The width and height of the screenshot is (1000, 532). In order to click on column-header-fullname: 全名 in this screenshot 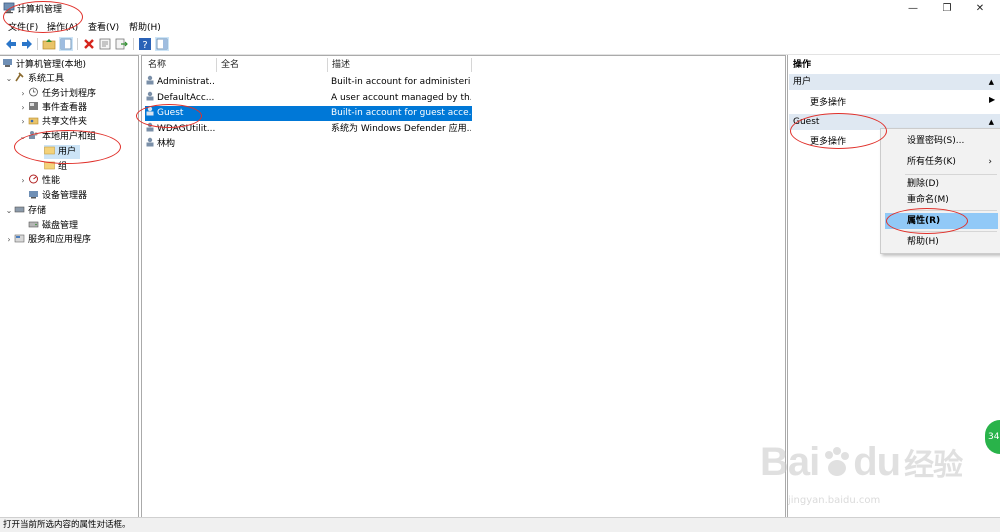, I will do `click(230, 65)`.